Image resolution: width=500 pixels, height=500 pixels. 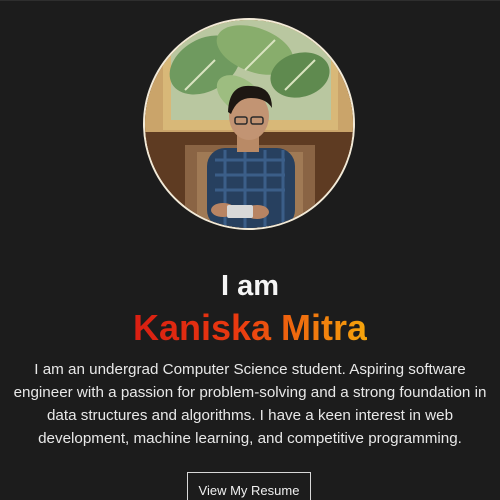 What do you see at coordinates (249, 486) in the screenshot?
I see `view-resume-button: View My Resume` at bounding box center [249, 486].